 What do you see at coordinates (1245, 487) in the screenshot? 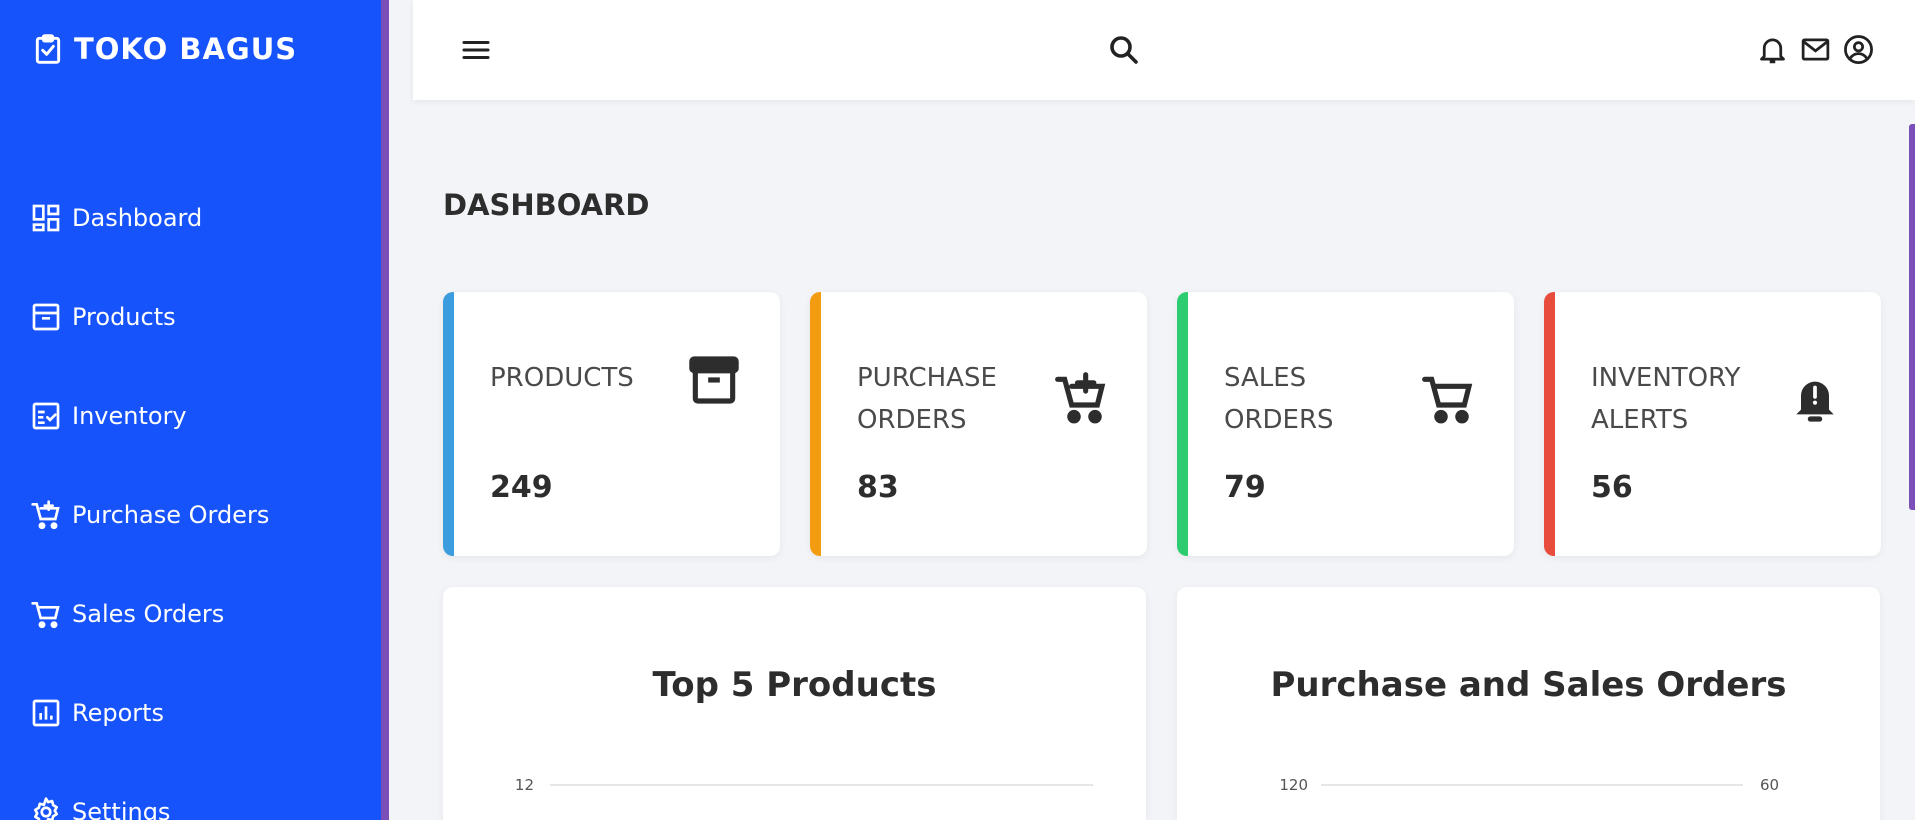
I see `stat-value: 79` at bounding box center [1245, 487].